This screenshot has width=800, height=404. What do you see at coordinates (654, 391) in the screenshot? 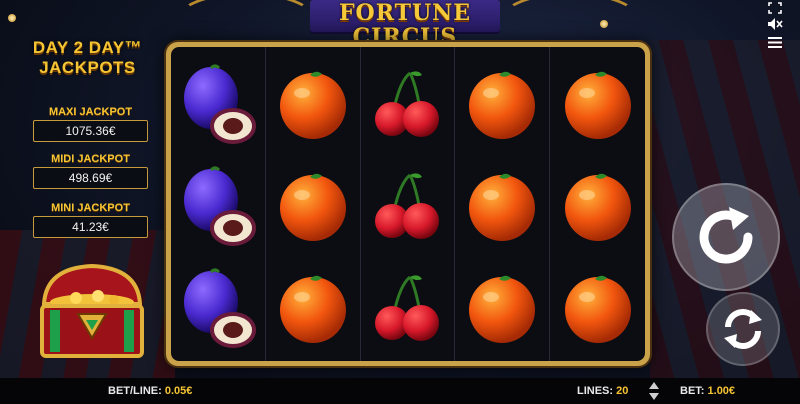
I see `bet-stepper-icon` at bounding box center [654, 391].